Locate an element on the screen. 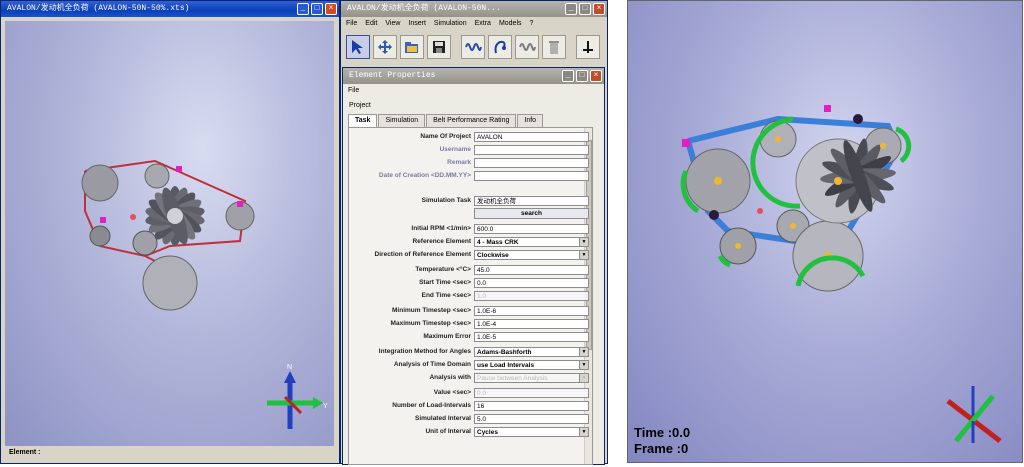  field-label: Remark is located at coordinates (459, 162).